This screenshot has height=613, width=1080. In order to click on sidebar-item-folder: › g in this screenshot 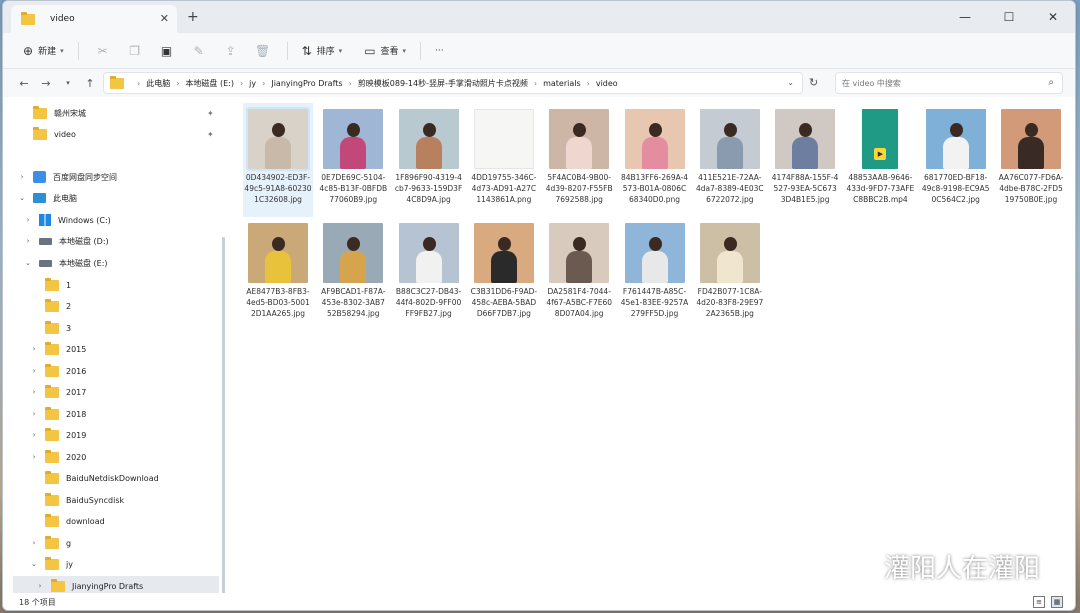, I will do `click(50, 543)`.